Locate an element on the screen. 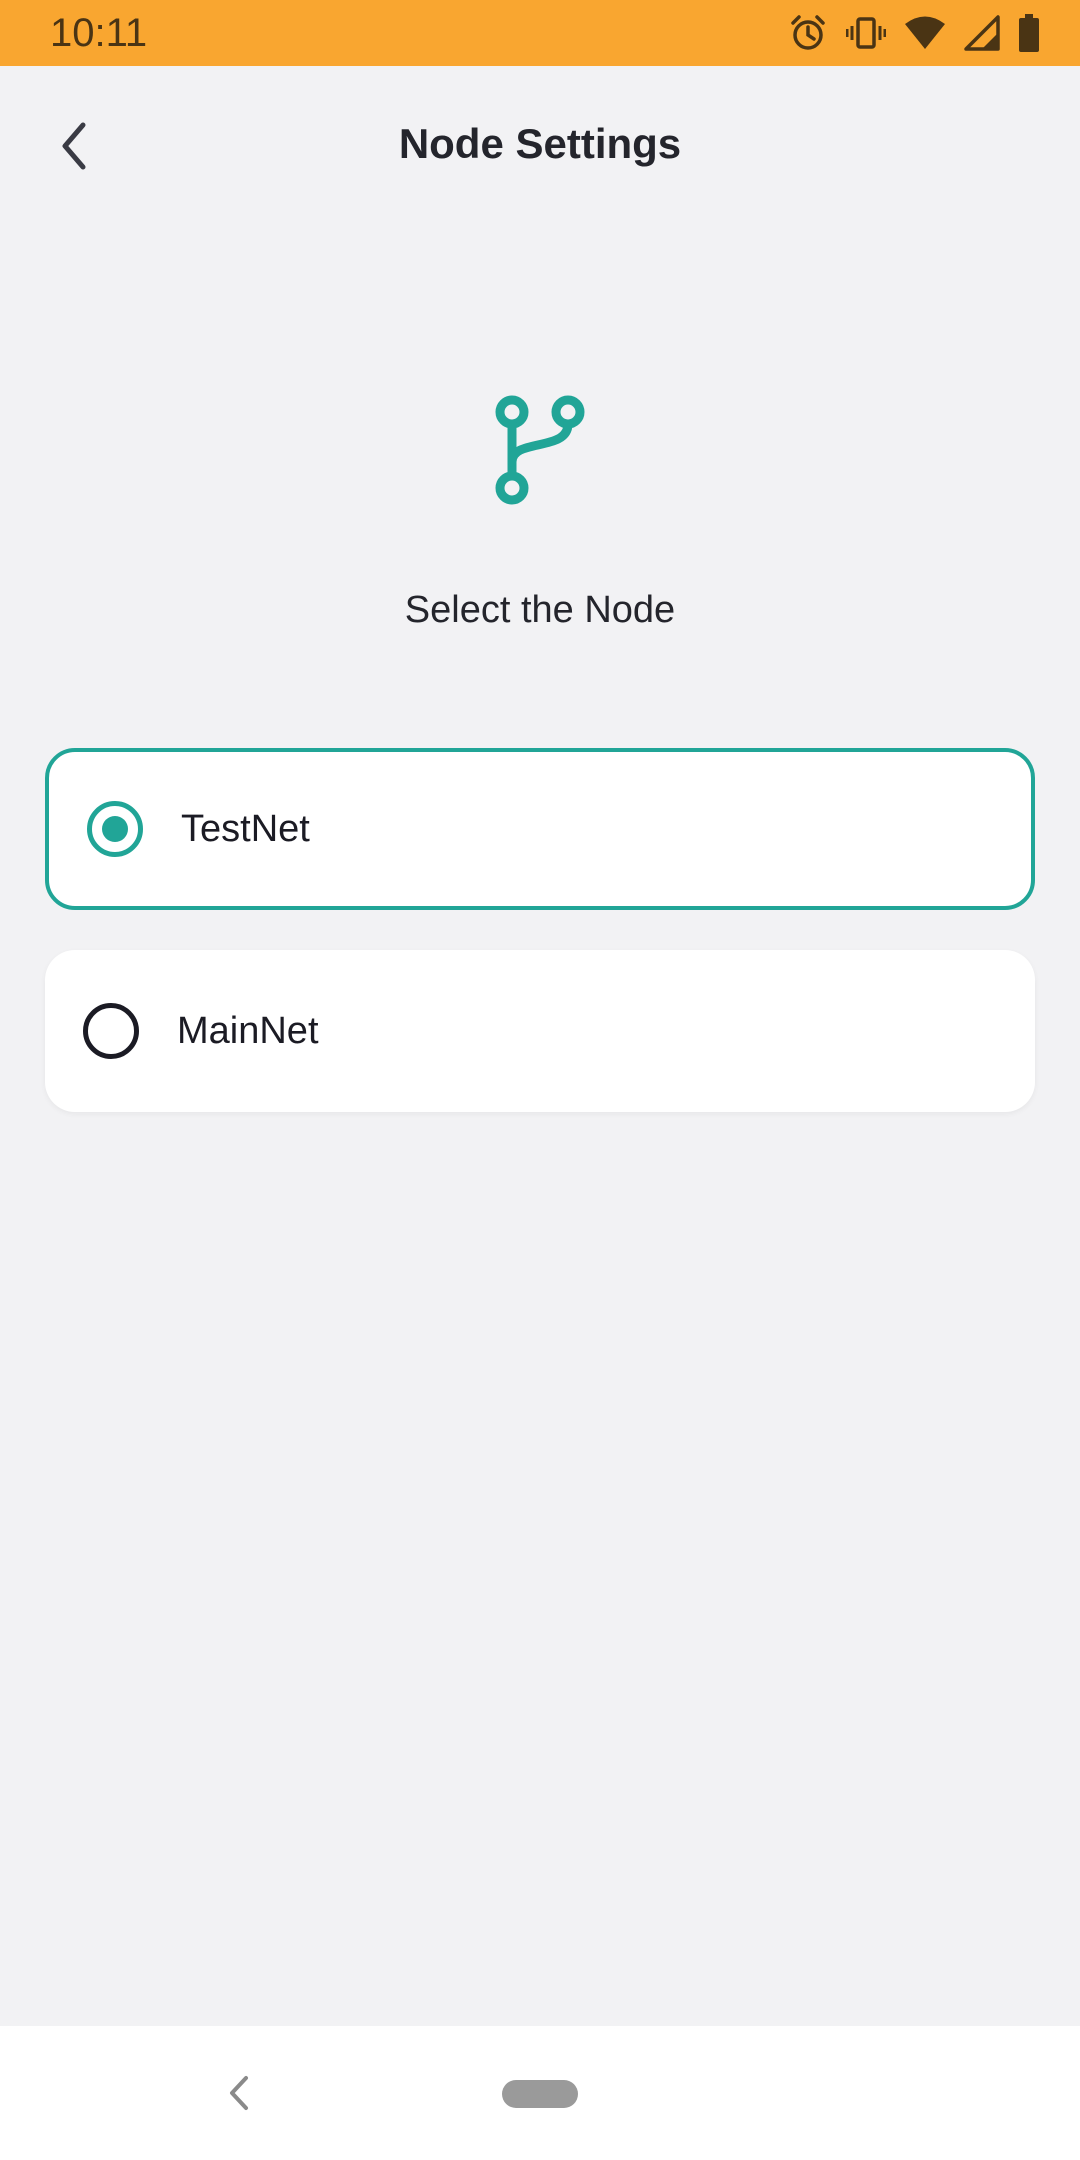 The width and height of the screenshot is (1080, 2160). app-header: Node Settings is located at coordinates (540, 143).